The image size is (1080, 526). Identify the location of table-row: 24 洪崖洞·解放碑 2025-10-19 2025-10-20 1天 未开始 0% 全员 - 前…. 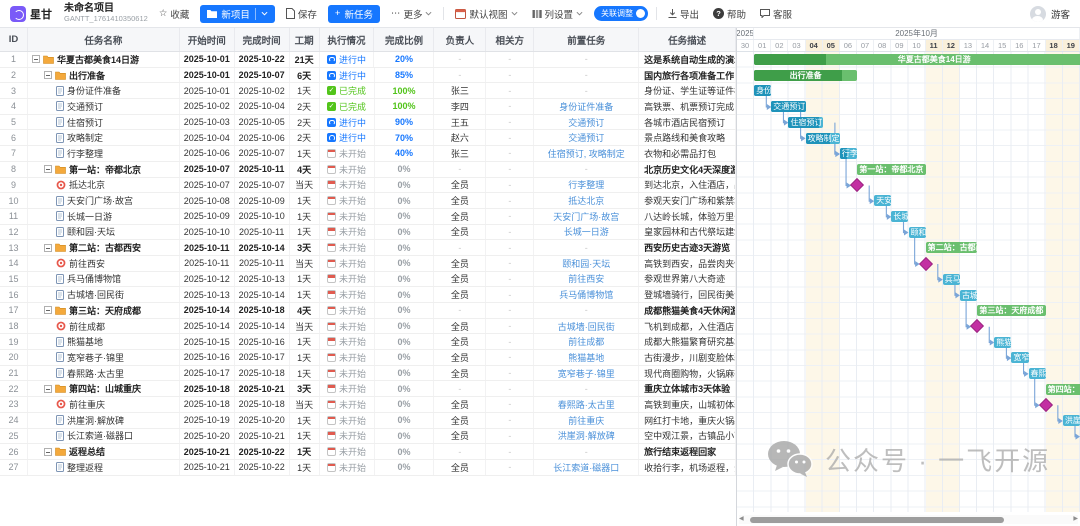
(368, 420).